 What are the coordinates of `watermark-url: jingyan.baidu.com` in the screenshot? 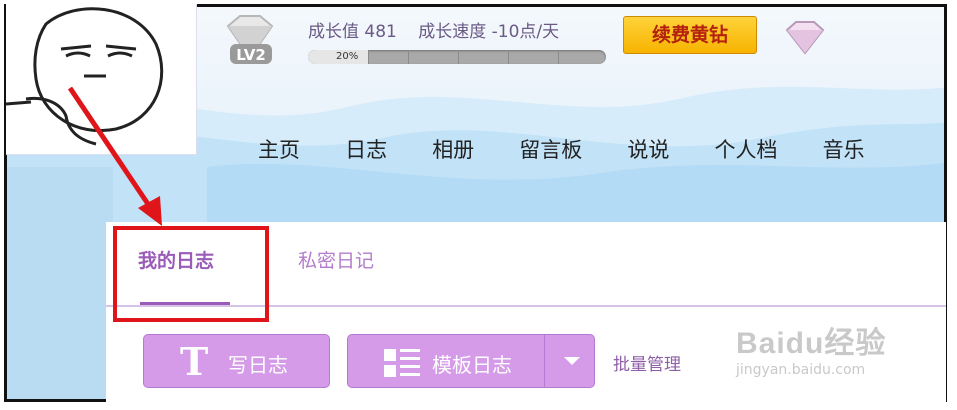 It's located at (801, 370).